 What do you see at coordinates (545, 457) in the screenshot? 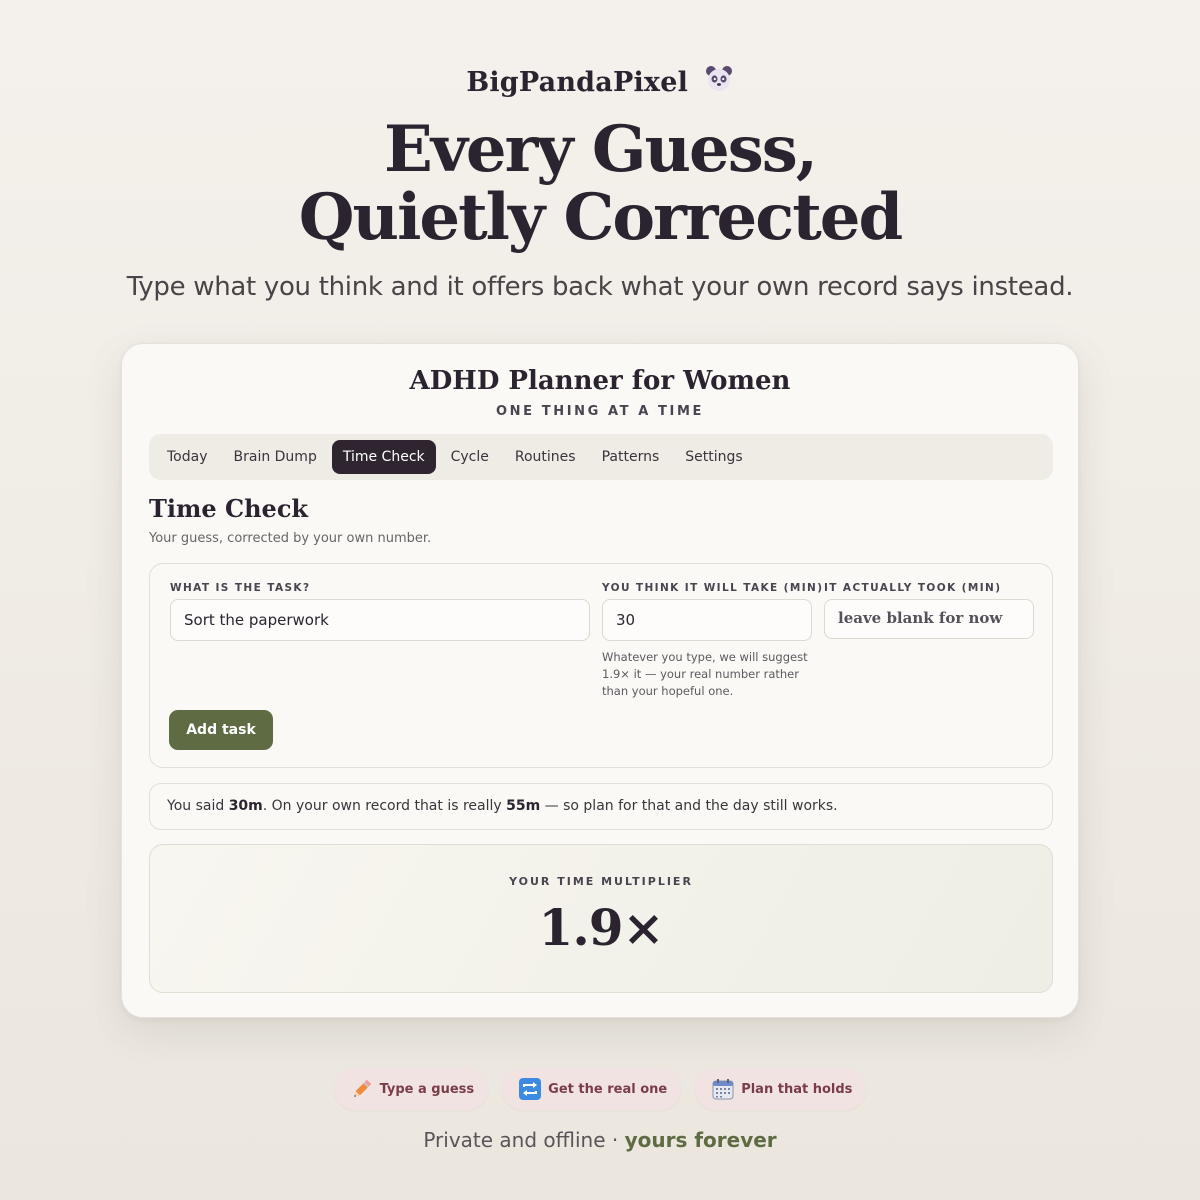
I see `tab-routines: Routines` at bounding box center [545, 457].